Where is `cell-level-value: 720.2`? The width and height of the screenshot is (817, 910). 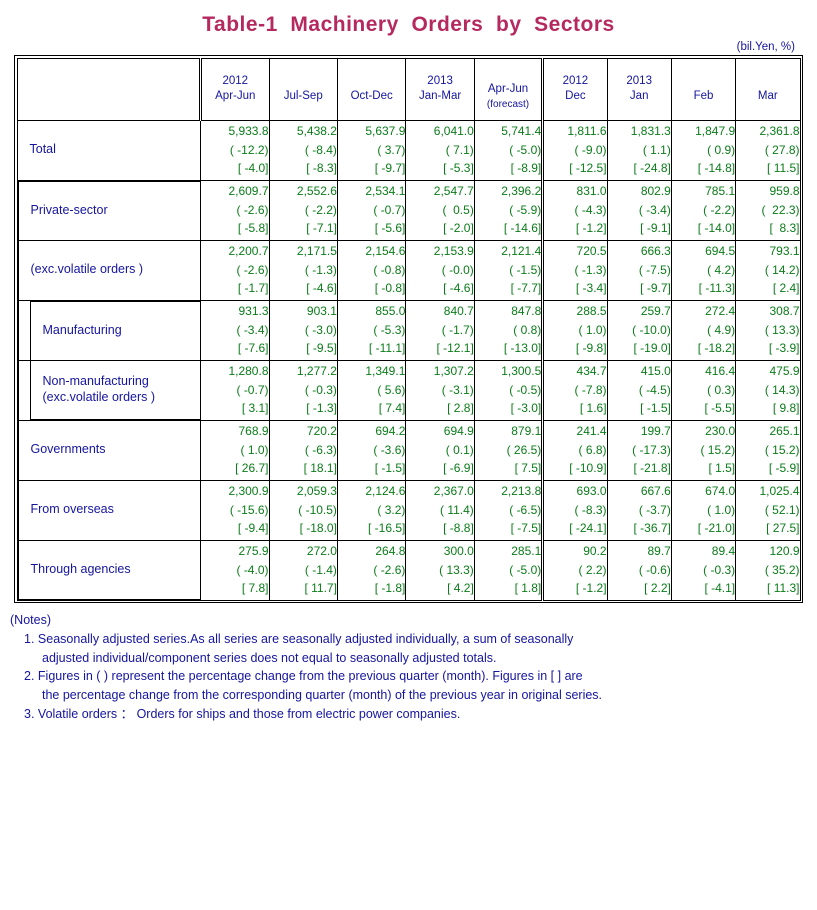
cell-level-value: 720.2 is located at coordinates (321, 431).